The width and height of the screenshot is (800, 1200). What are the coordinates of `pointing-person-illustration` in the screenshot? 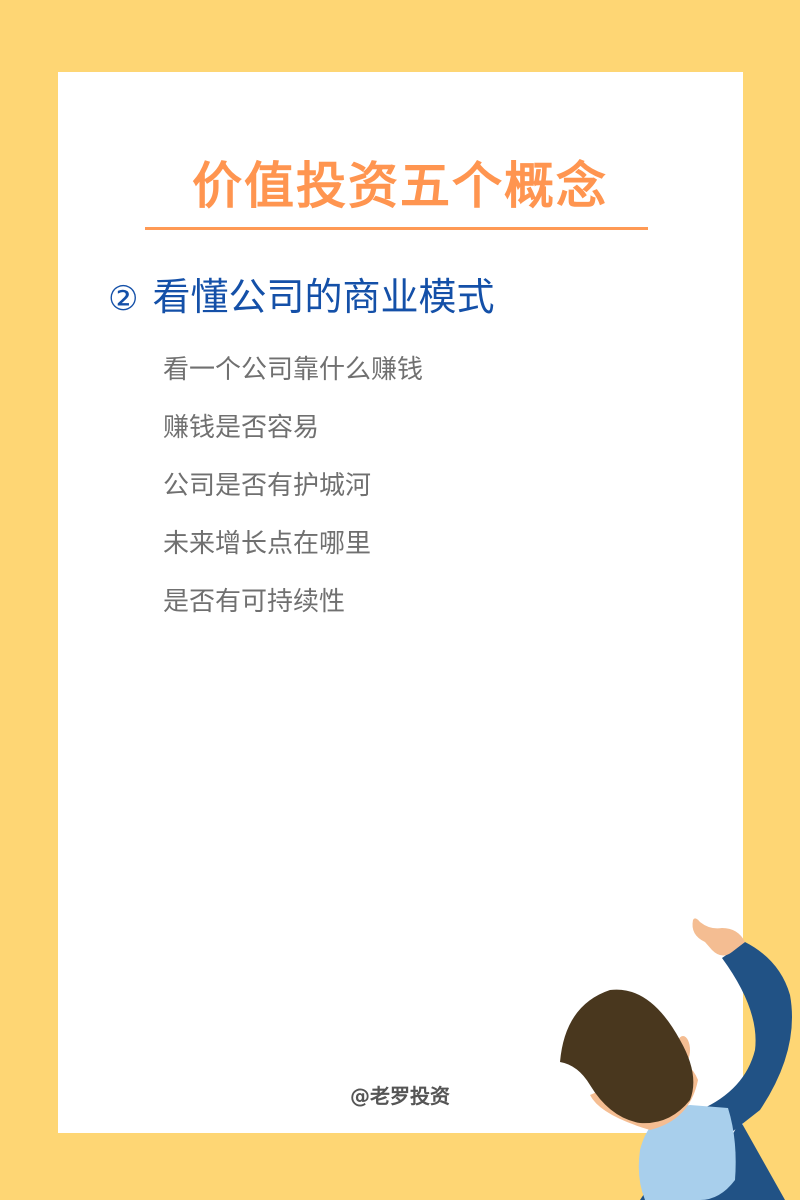 It's located at (676, 1059).